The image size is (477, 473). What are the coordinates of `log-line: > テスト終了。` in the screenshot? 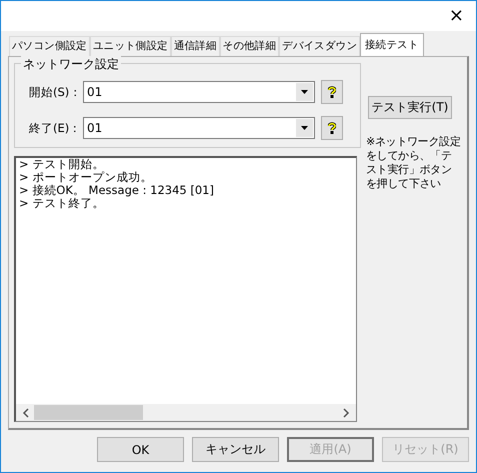 It's located at (61, 203).